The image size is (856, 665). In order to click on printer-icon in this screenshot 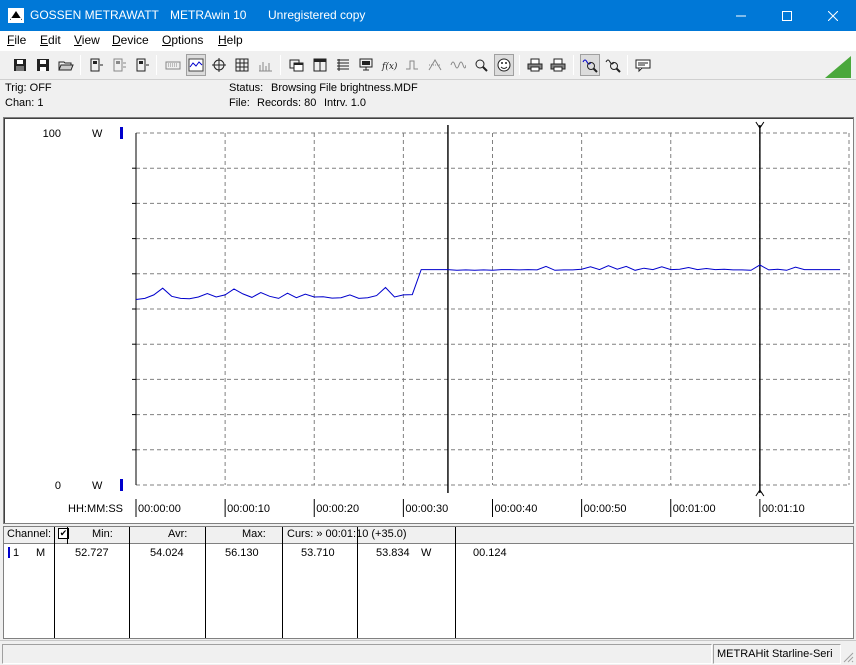, I will do `click(535, 65)`.